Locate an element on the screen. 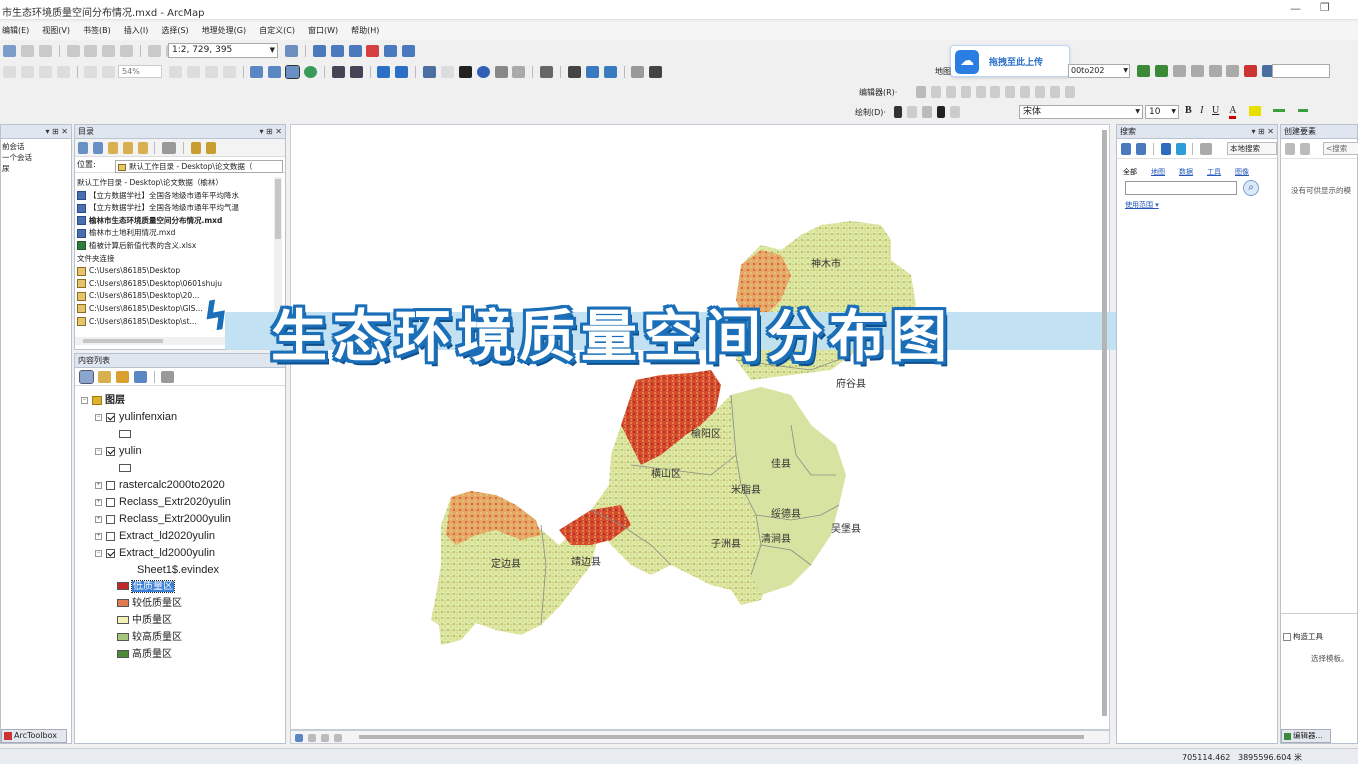  data-view-icon is located at coordinates (299, 737).